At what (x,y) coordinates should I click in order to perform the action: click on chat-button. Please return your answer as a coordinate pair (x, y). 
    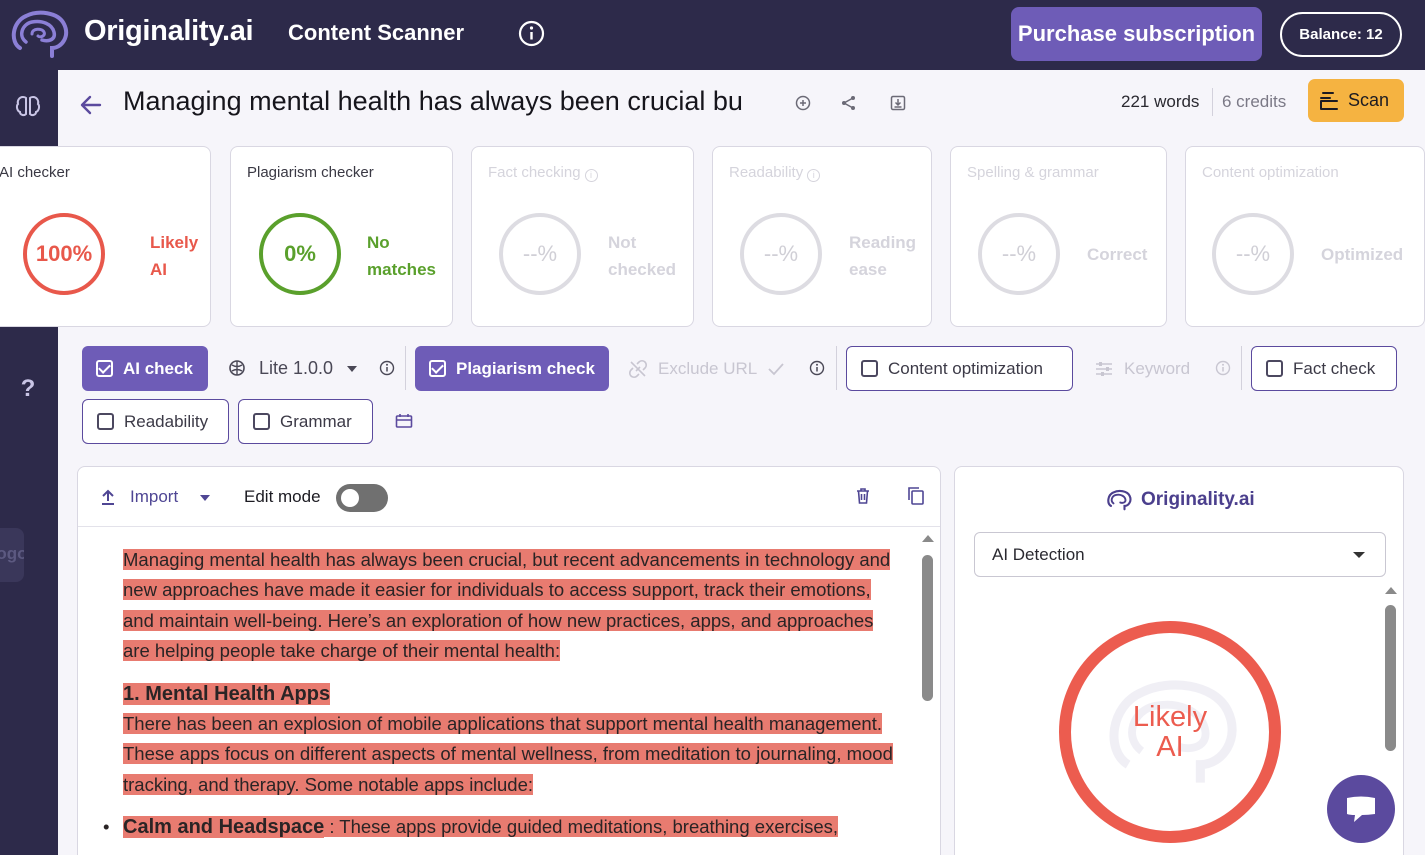
    Looking at the image, I should click on (1361, 809).